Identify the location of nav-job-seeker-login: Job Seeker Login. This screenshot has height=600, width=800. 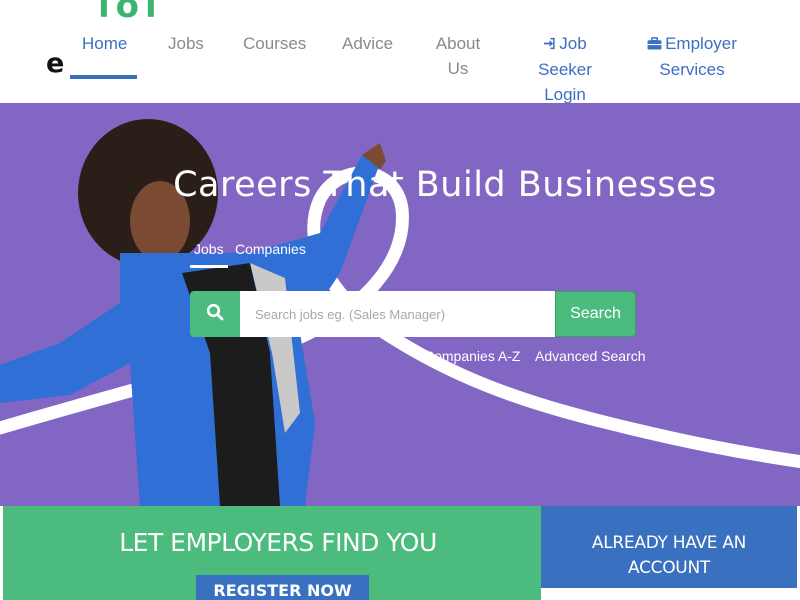
(565, 69).